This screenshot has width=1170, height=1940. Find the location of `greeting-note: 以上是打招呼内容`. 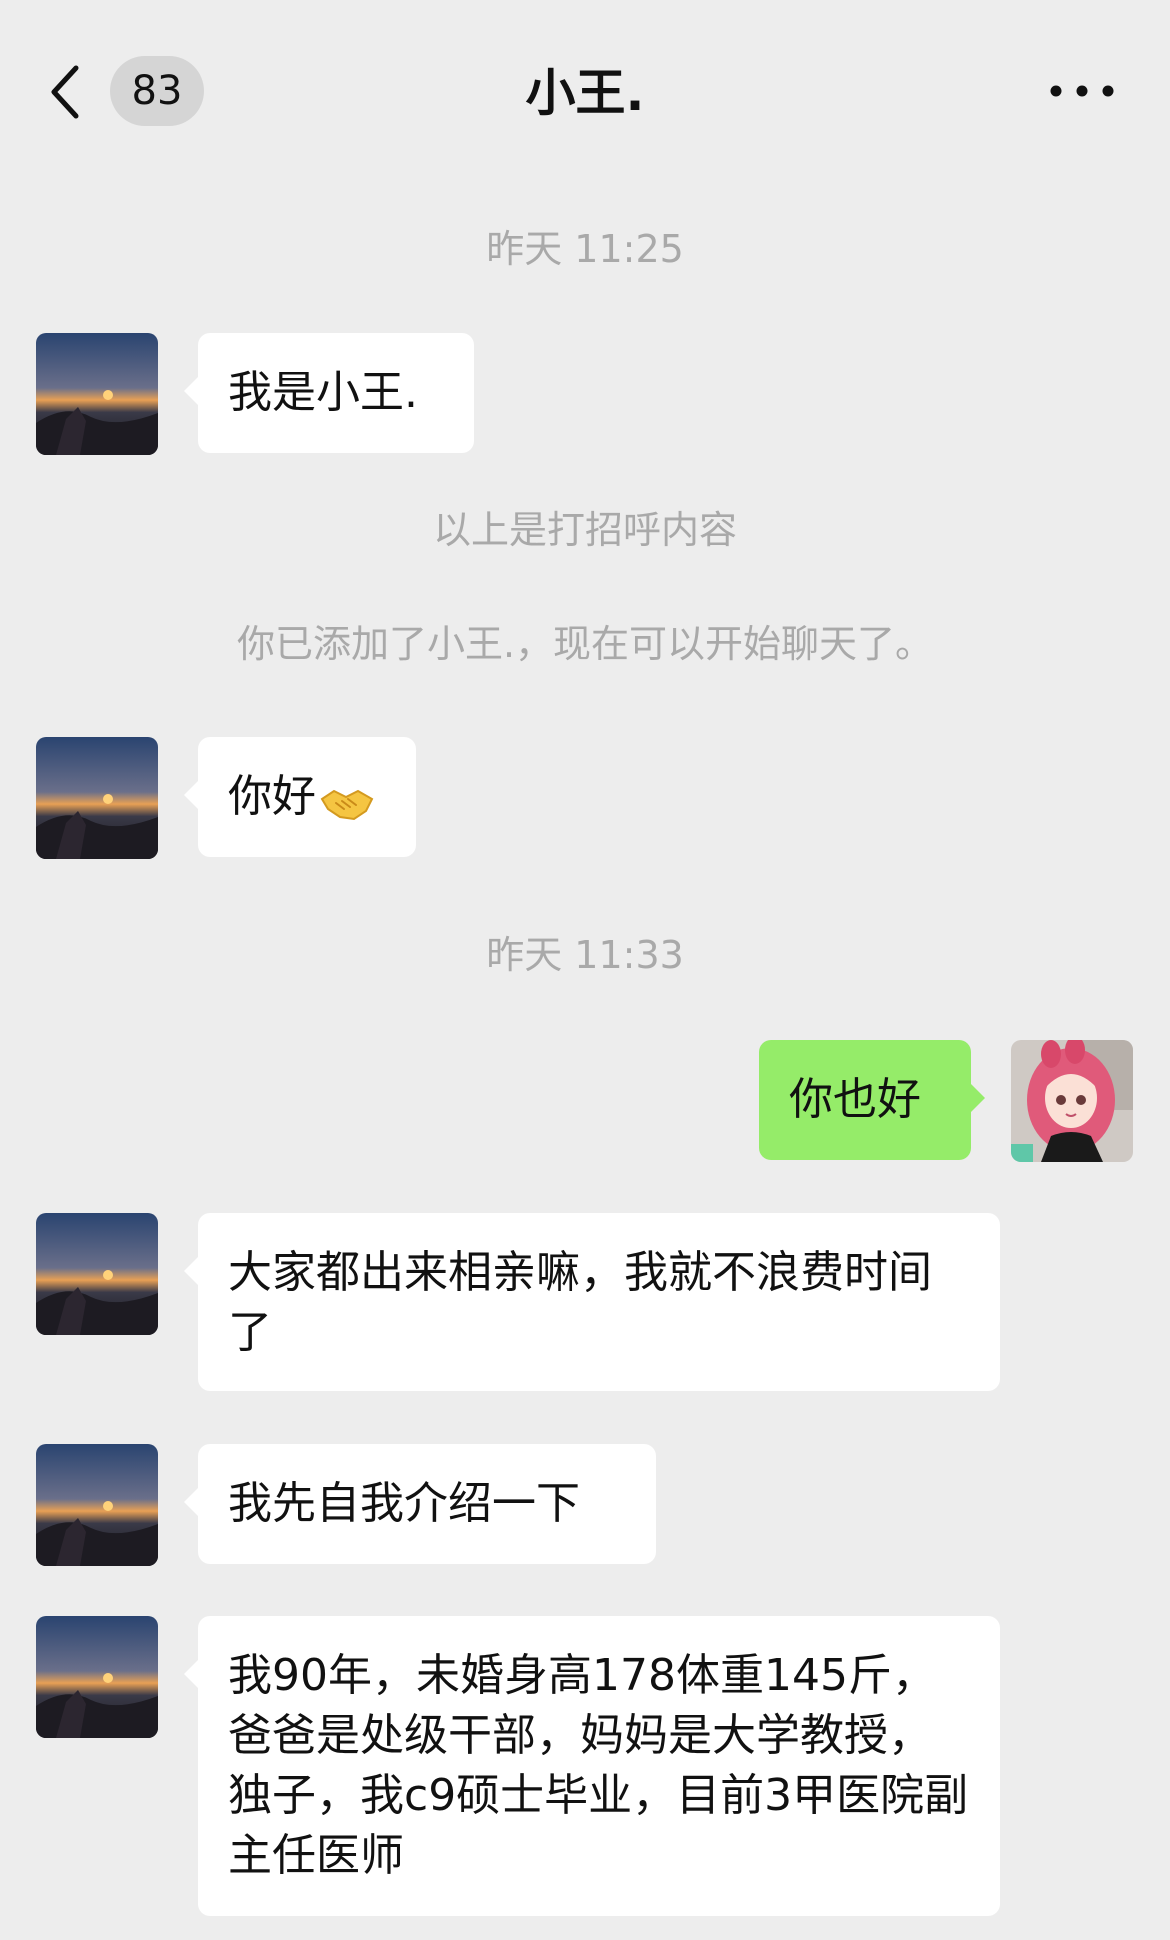

greeting-note: 以上是打招呼内容 is located at coordinates (584, 530).